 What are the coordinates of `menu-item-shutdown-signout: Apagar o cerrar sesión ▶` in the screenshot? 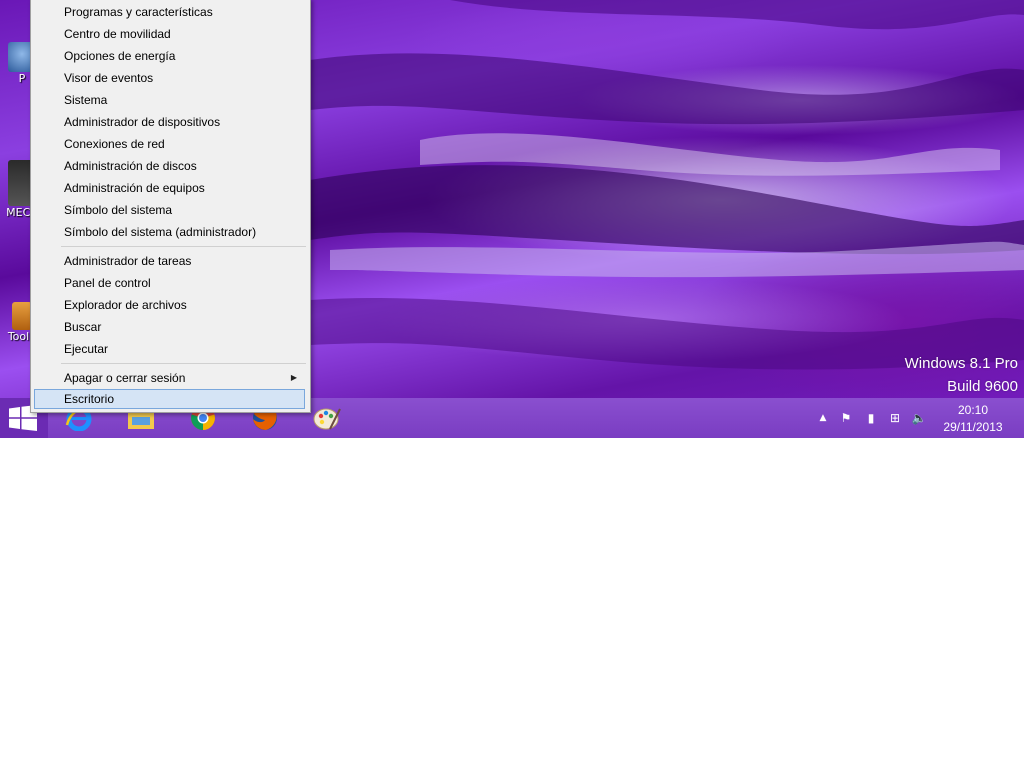 It's located at (169, 378).